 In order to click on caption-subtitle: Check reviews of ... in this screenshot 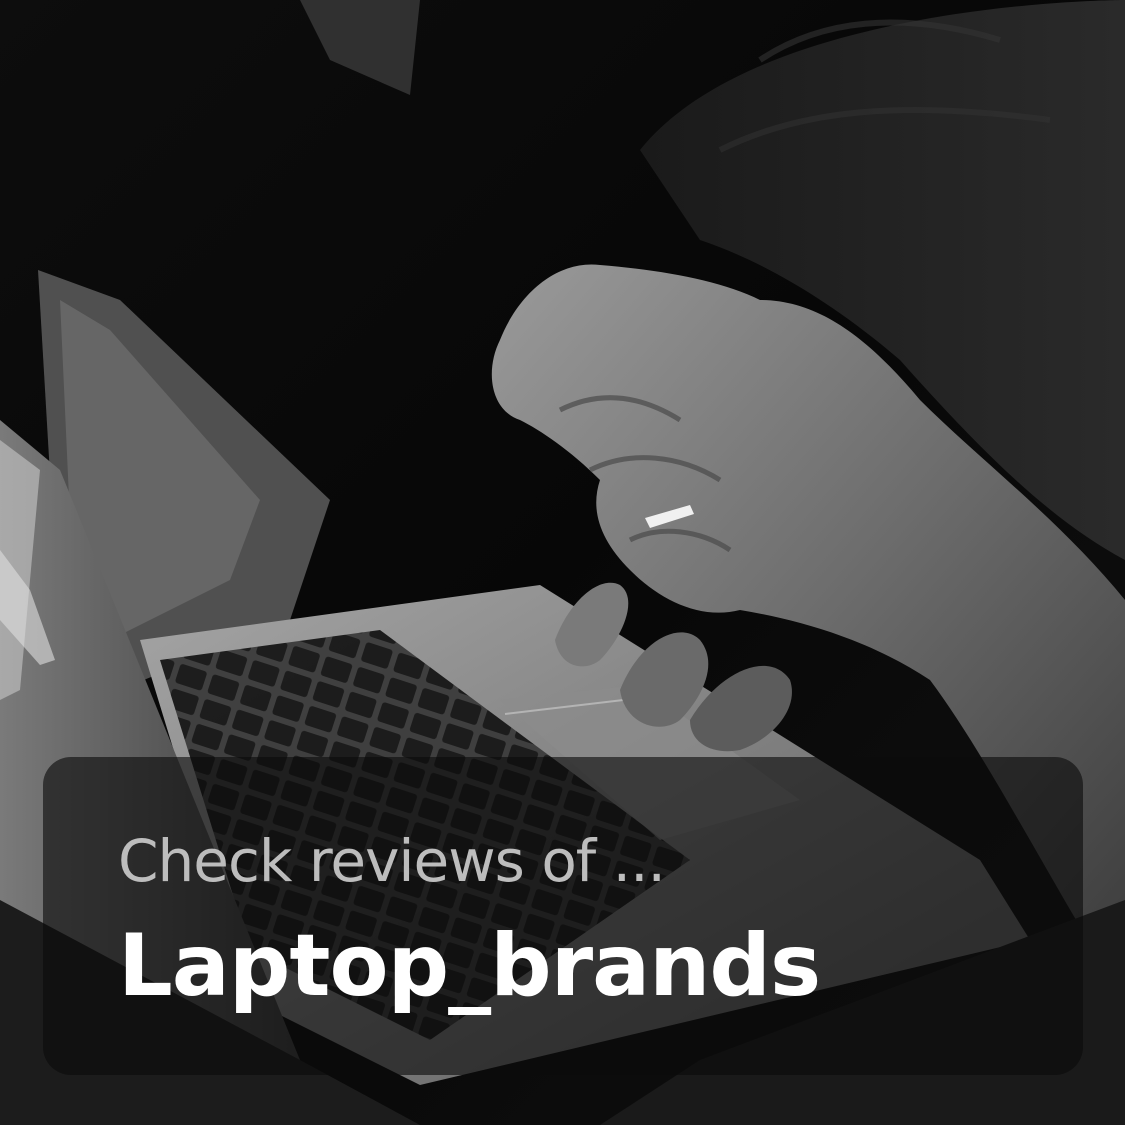, I will do `click(392, 861)`.